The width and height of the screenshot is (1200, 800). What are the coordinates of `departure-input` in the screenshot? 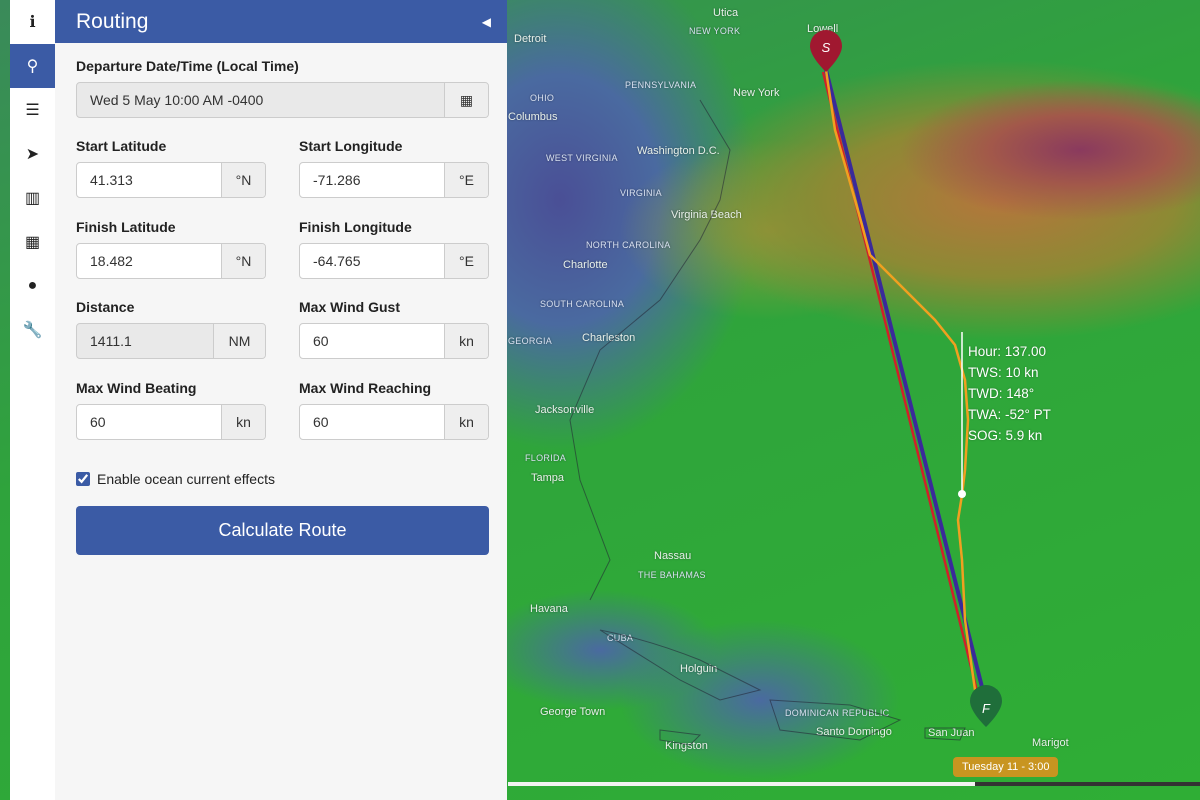 It's located at (260, 100).